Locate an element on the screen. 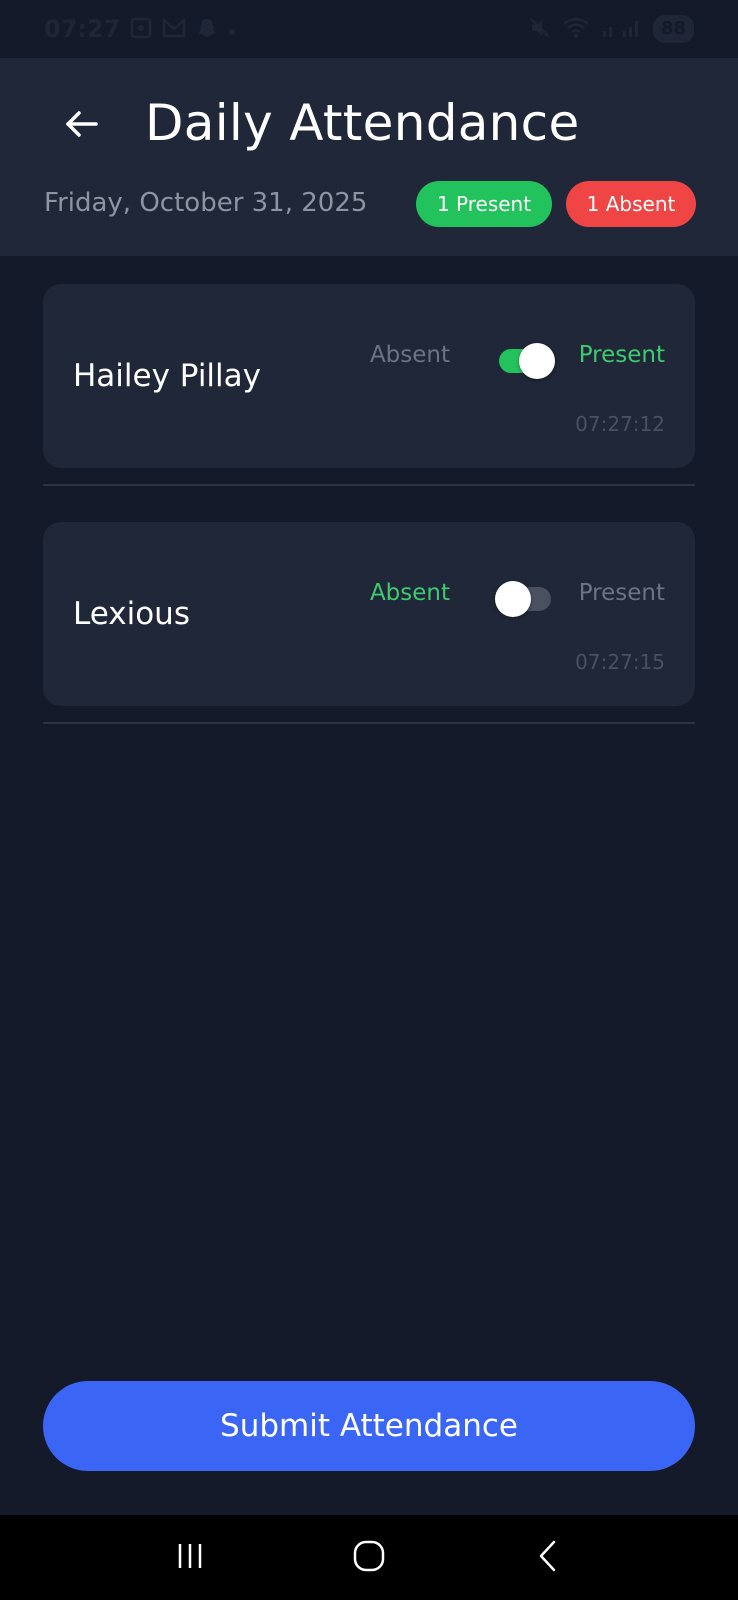  back-button is located at coordinates (82, 126).